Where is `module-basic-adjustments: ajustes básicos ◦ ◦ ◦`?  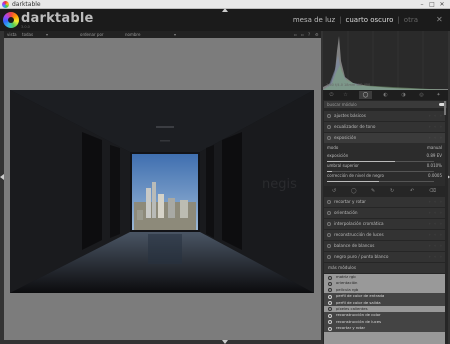
module-basic-adjustments: ajustes básicos ◦ ◦ ◦ is located at coordinates (384, 116).